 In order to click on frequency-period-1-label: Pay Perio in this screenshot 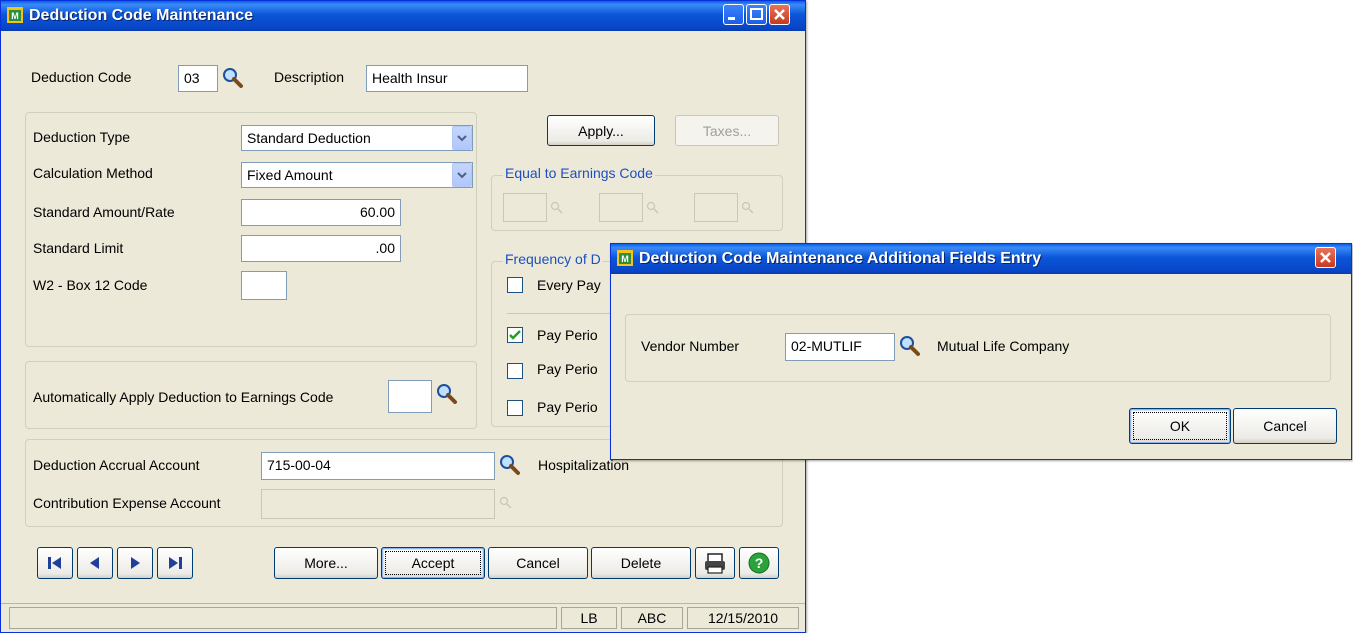, I will do `click(567, 335)`.